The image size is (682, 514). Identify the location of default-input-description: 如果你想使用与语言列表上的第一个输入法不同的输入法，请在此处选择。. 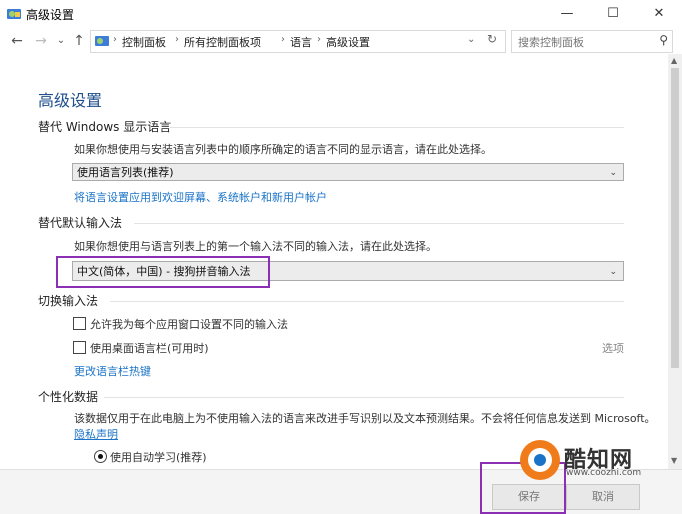
(255, 246).